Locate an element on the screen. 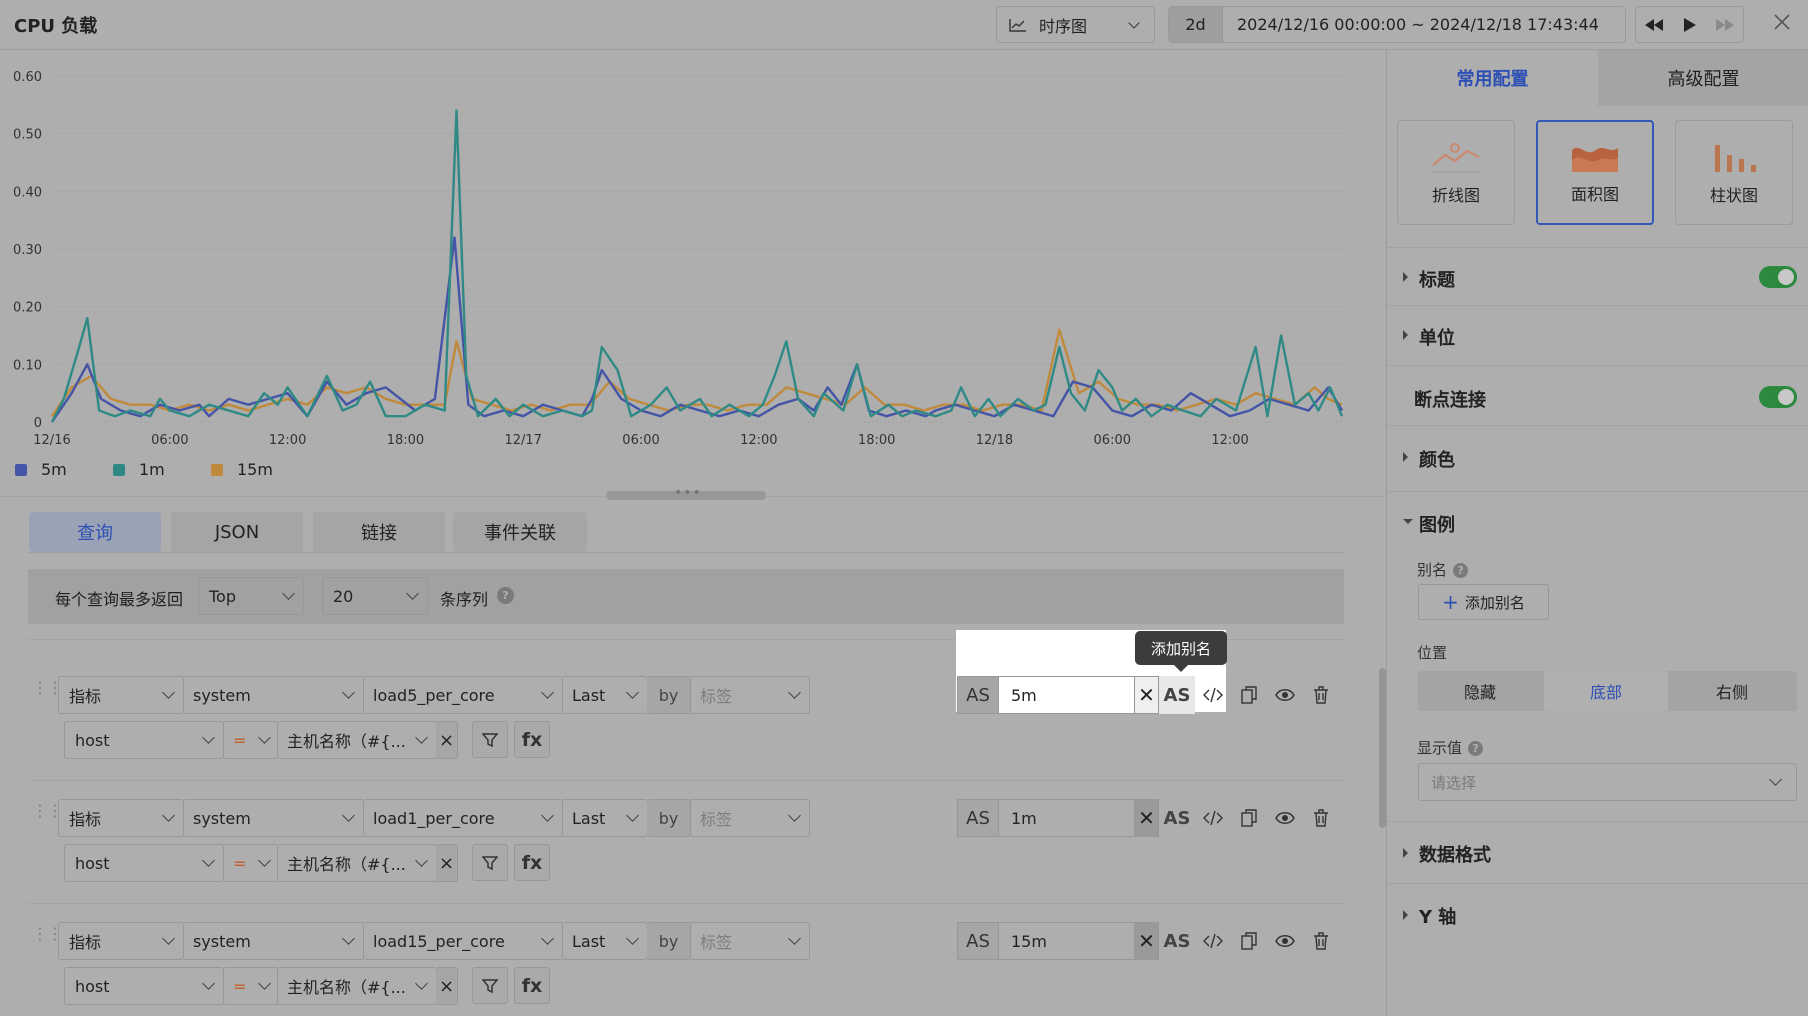 This screenshot has height=1016, width=1808. section-unit: 单位 is located at coordinates (1597, 335).